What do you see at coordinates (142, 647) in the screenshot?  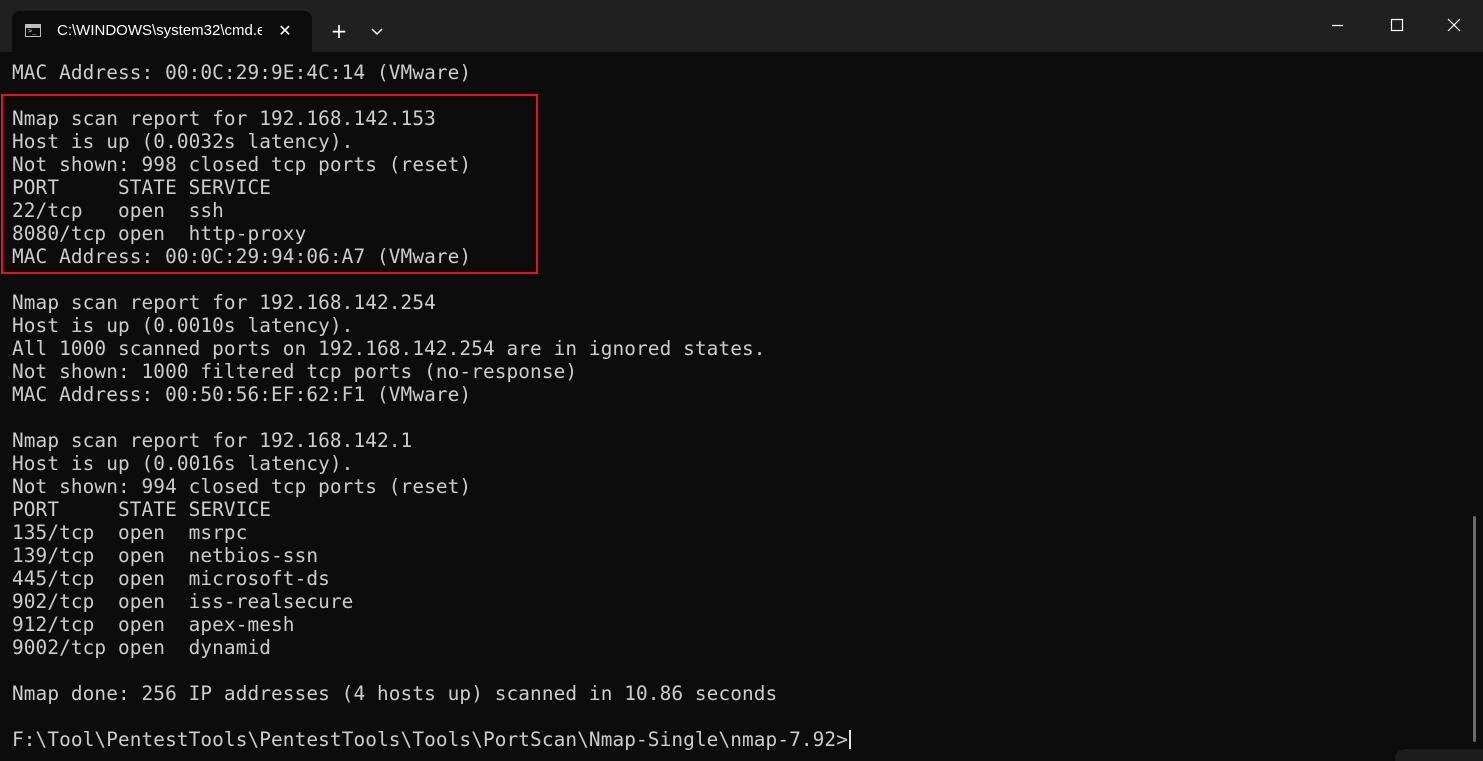 I see `terminal-line: 9002/tcp open dynamid` at bounding box center [142, 647].